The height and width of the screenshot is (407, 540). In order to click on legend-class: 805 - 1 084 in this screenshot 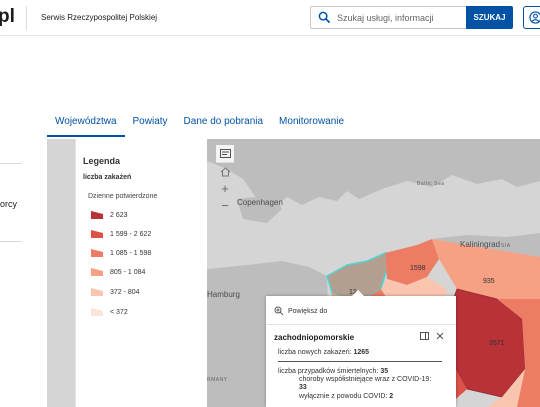, I will do `click(117, 272)`.